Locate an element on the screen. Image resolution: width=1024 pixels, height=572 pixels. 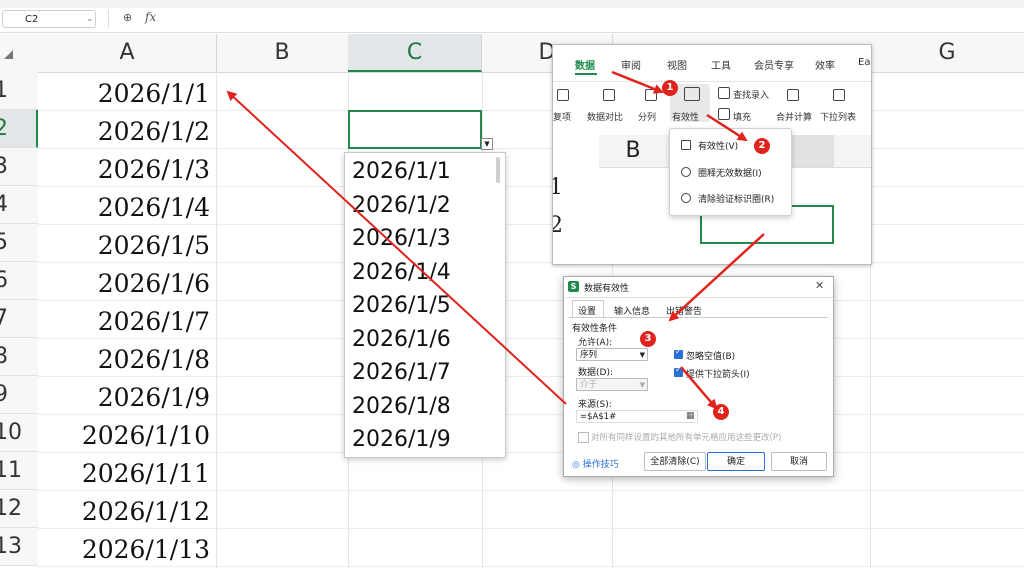
fill-button: 填充 is located at coordinates (742, 116).